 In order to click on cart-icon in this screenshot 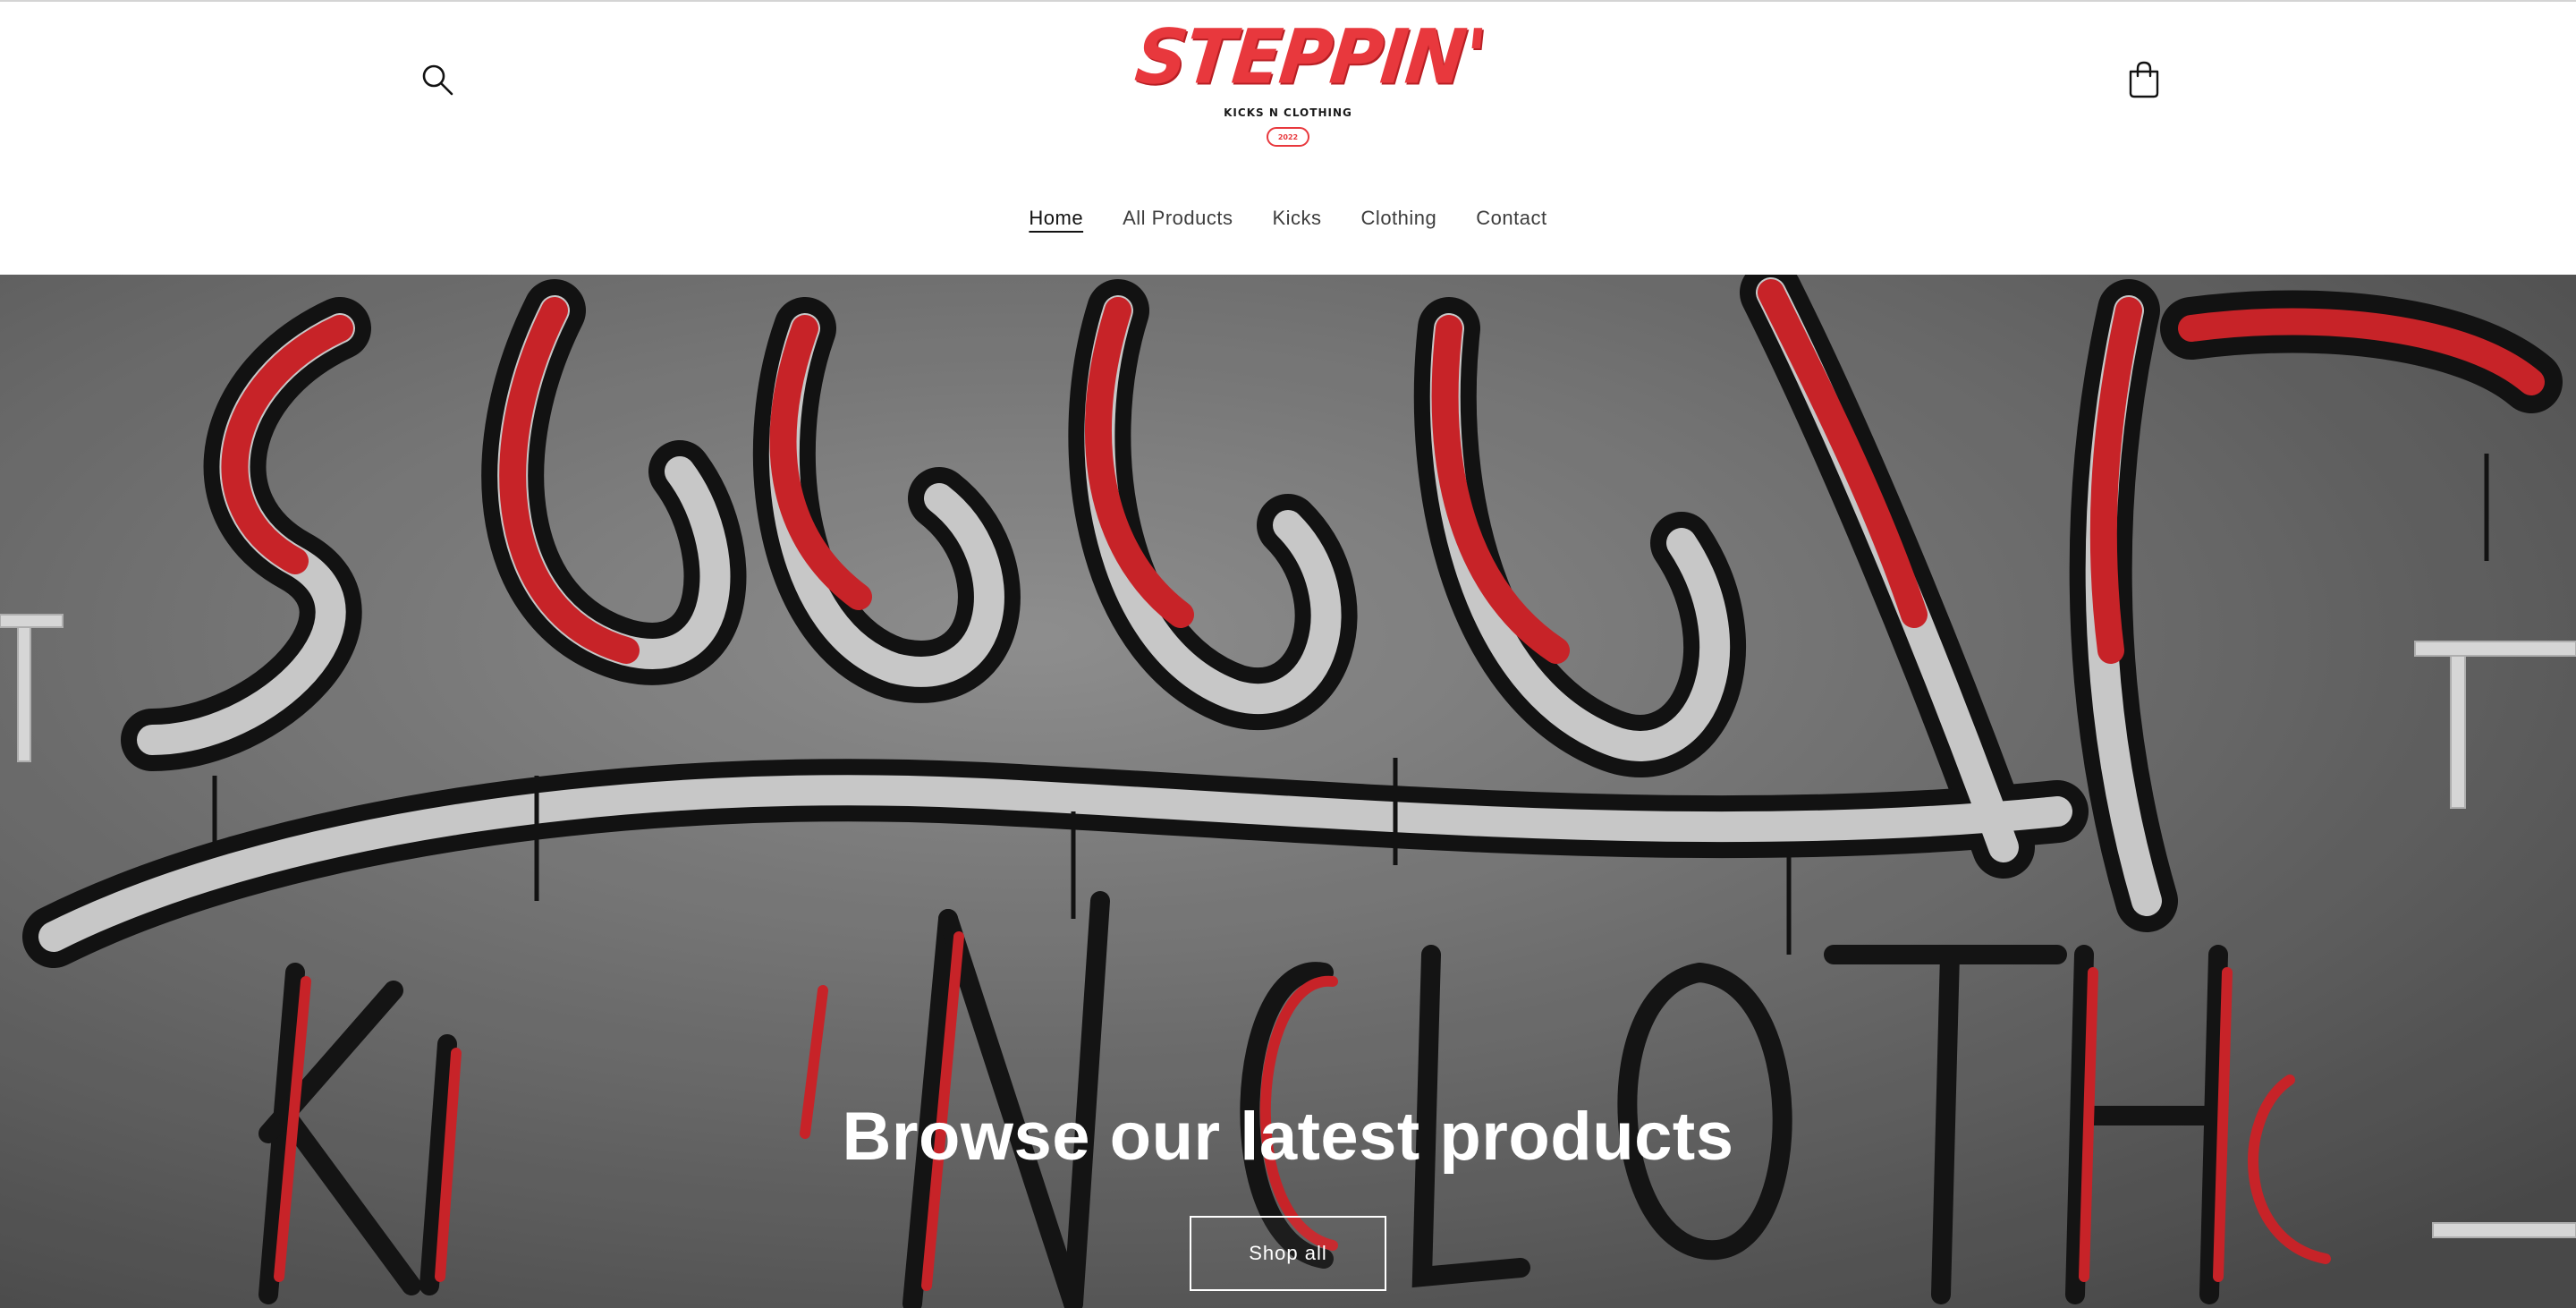, I will do `click(2144, 79)`.